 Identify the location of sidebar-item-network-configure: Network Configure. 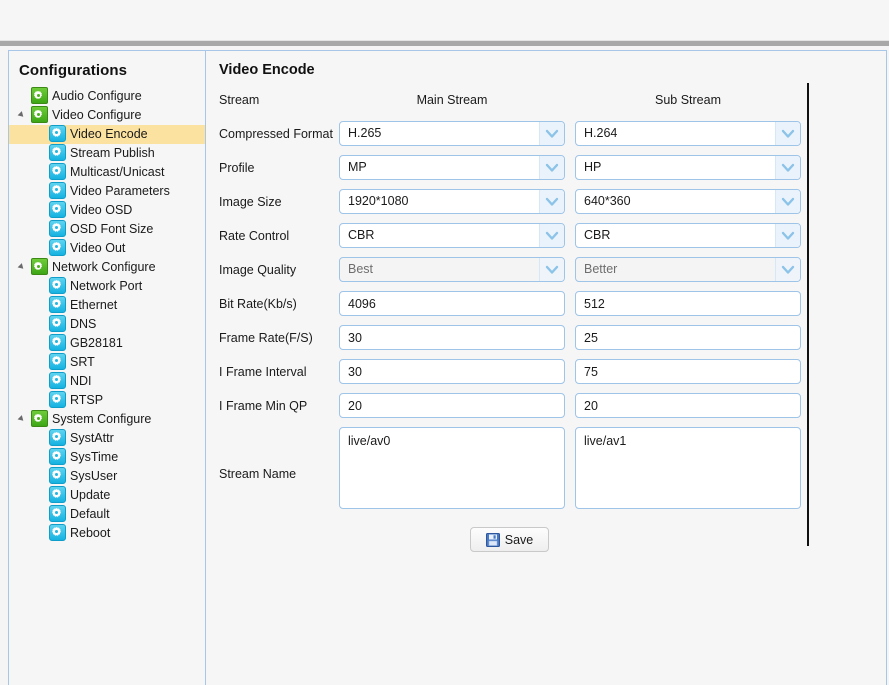
(107, 267).